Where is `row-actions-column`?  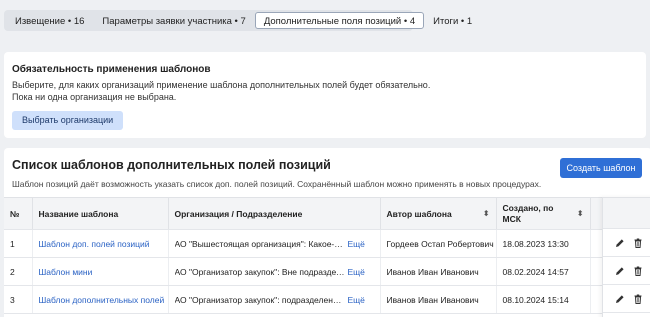
row-actions-column is located at coordinates (626, 257).